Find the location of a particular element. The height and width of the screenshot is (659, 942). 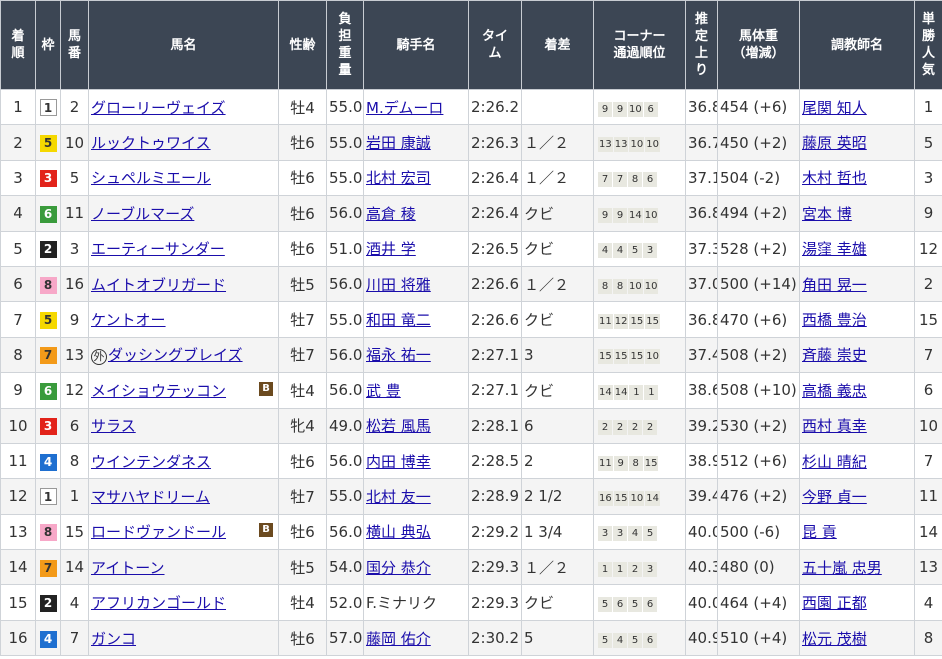

horse-name-link: ルックトゥワイス is located at coordinates (151, 143).